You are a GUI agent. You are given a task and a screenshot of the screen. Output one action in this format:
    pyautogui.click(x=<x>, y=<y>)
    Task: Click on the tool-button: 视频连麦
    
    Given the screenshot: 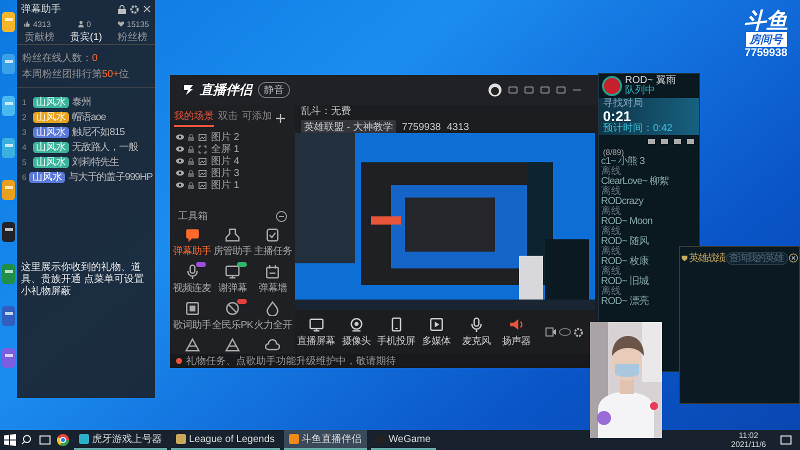 What is the action you would take?
    pyautogui.click(x=192, y=279)
    